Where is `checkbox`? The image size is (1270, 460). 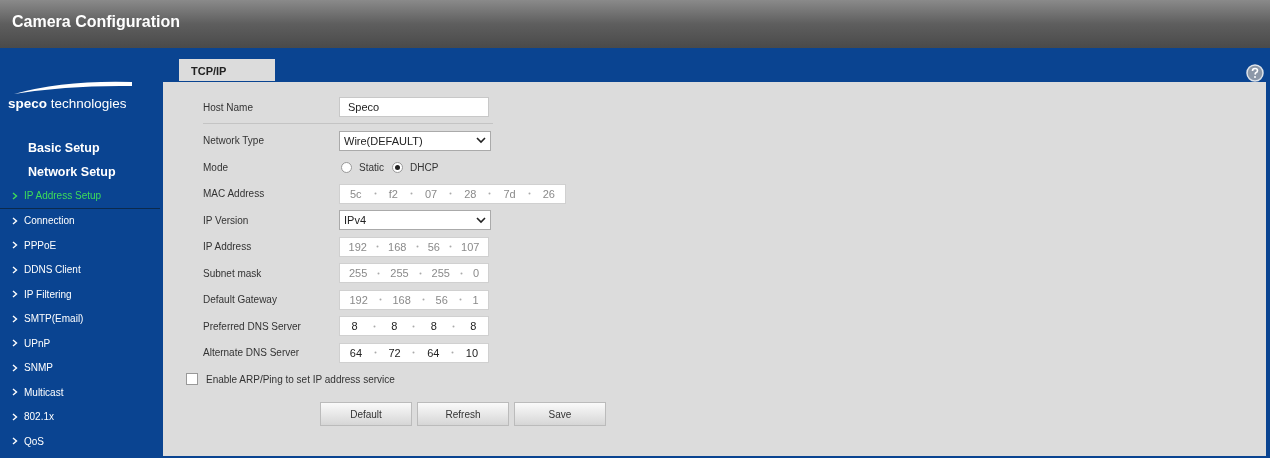
checkbox is located at coordinates (192, 379).